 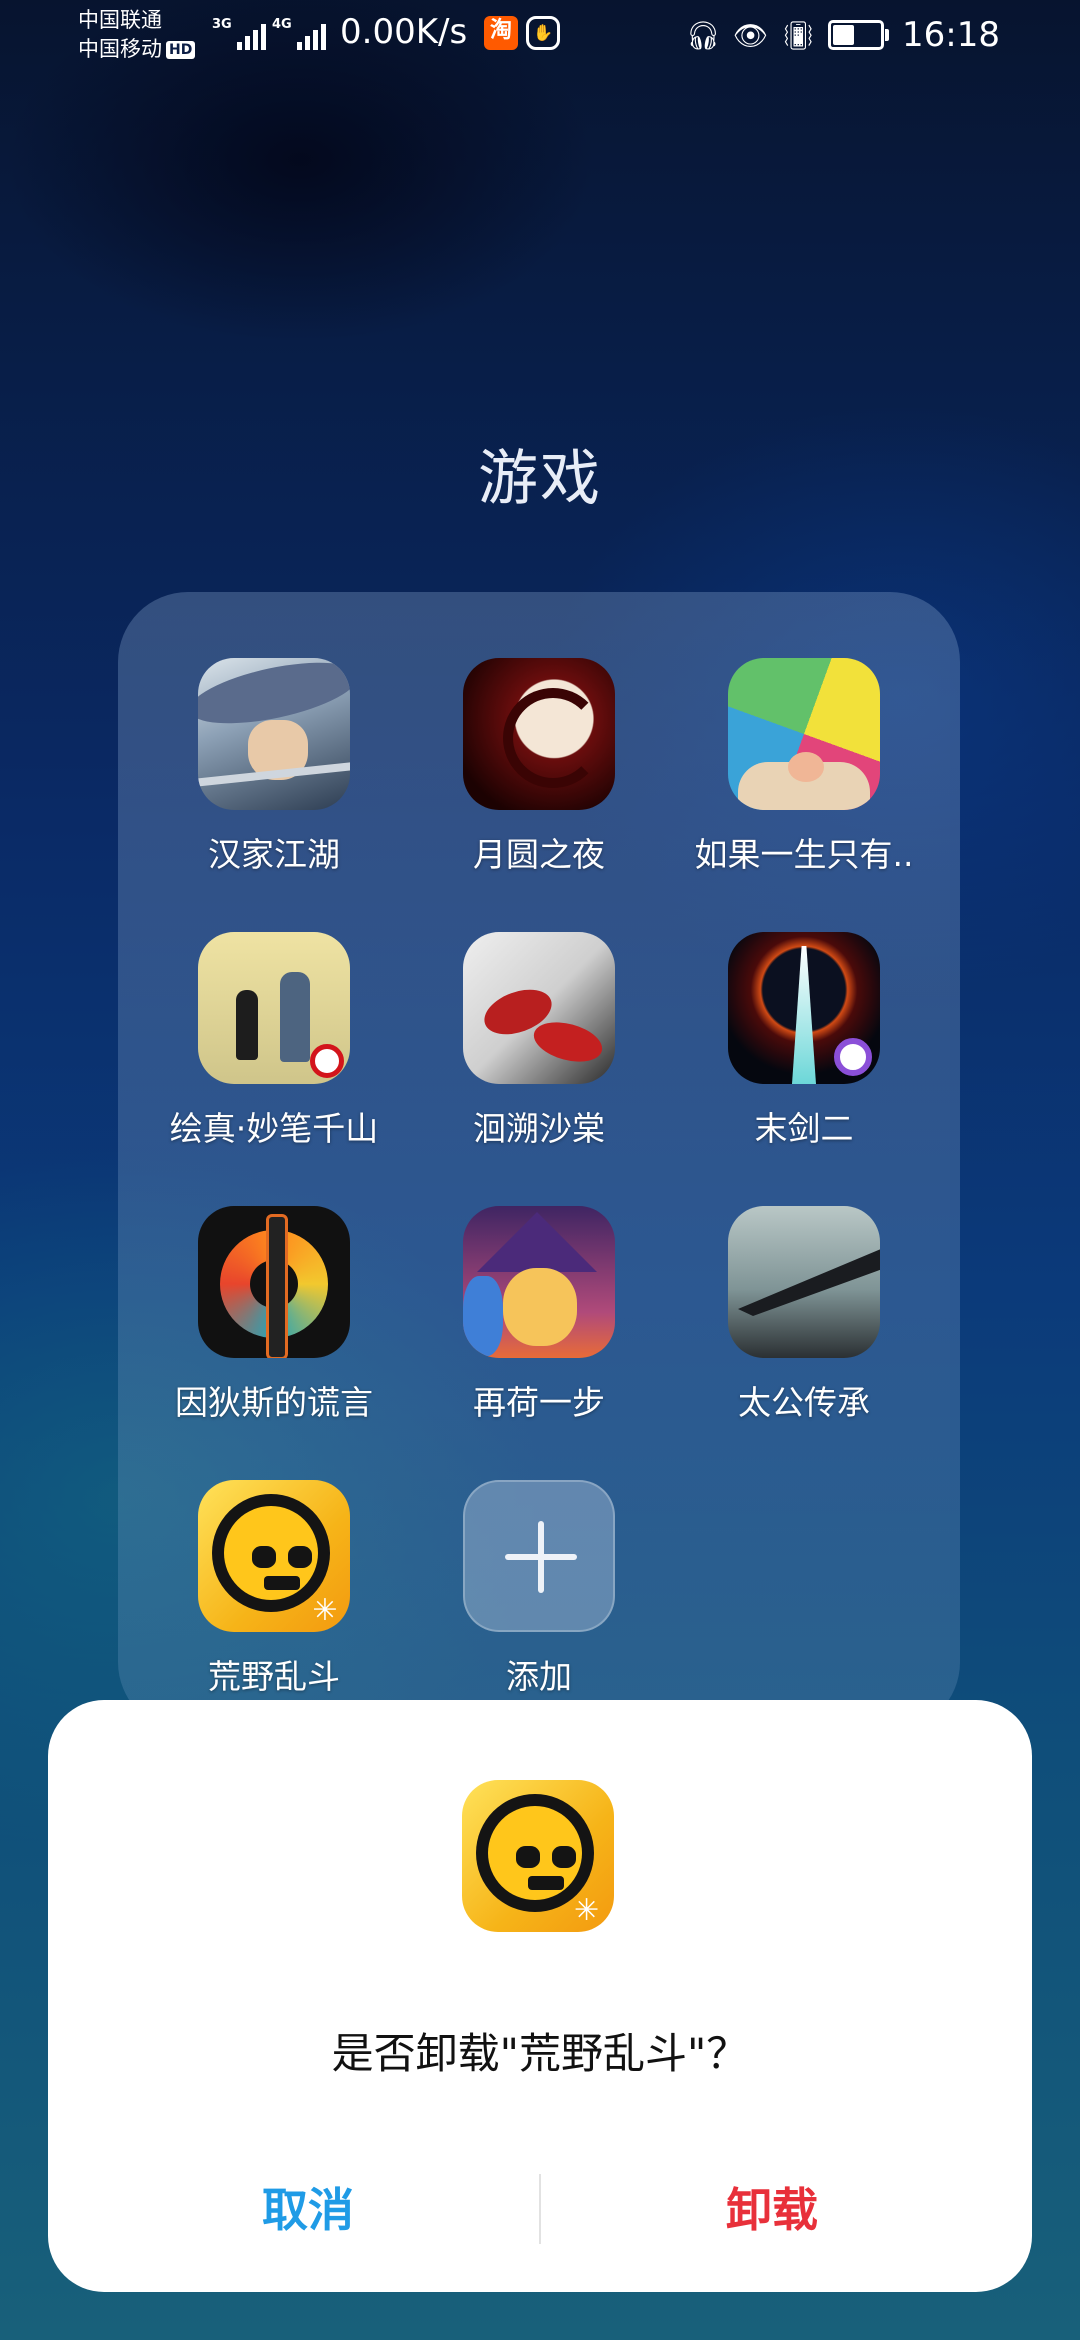 I want to click on carrier-2: 中国移动, so click(x=120, y=49).